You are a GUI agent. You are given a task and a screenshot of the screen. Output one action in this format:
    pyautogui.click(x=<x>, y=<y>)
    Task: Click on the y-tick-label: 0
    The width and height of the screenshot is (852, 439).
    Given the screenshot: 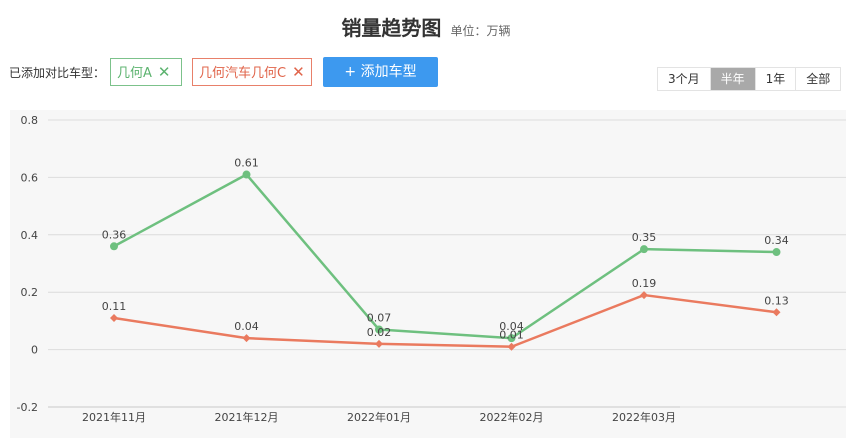 What is the action you would take?
    pyautogui.click(x=34, y=350)
    